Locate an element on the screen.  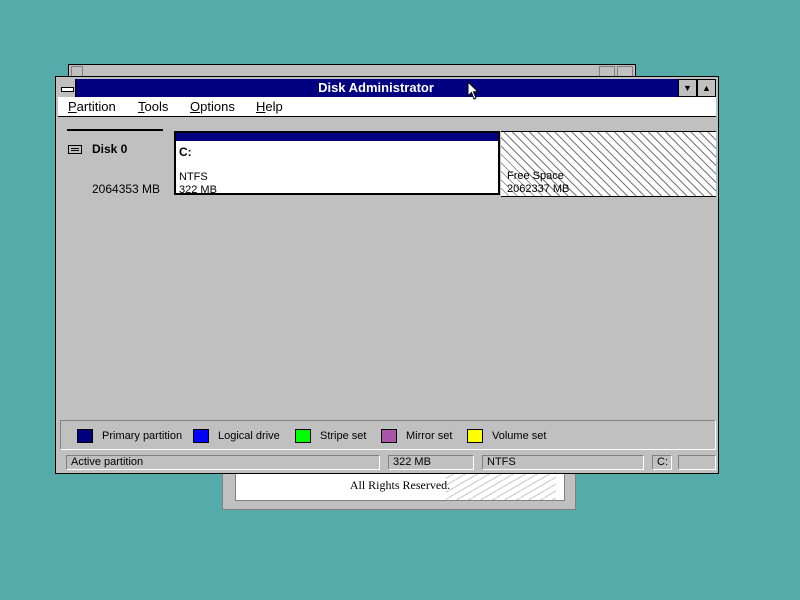
disk-size: 2064353 MB is located at coordinates (126, 189).